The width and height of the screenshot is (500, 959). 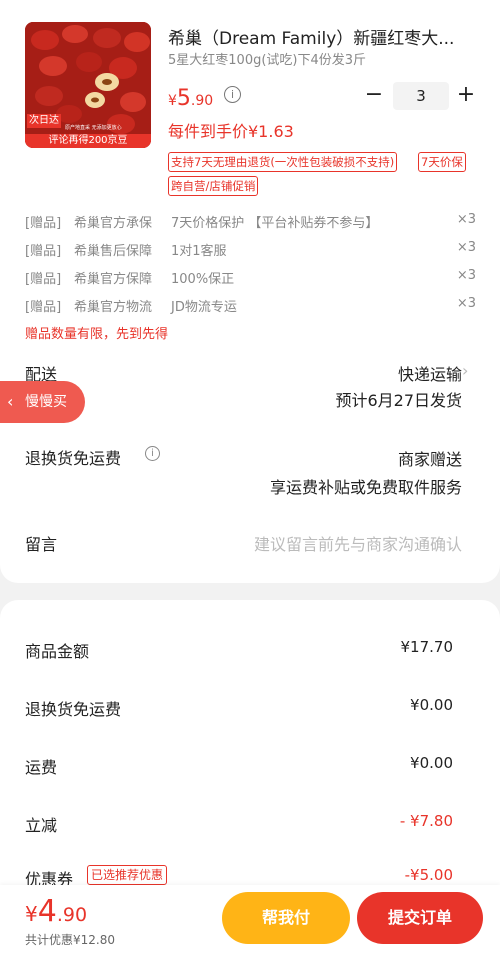 I want to click on coupon-value: -¥5.00, so click(x=429, y=875).